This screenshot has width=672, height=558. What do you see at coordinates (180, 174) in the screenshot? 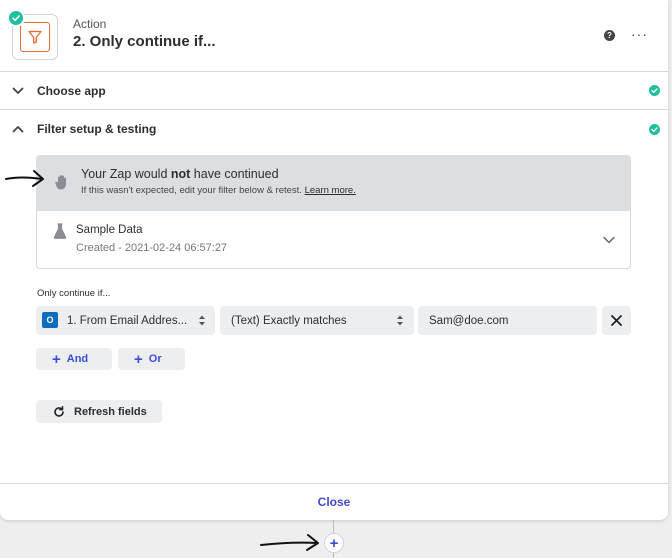
I see `alert-title: Your Zap would not have continued` at bounding box center [180, 174].